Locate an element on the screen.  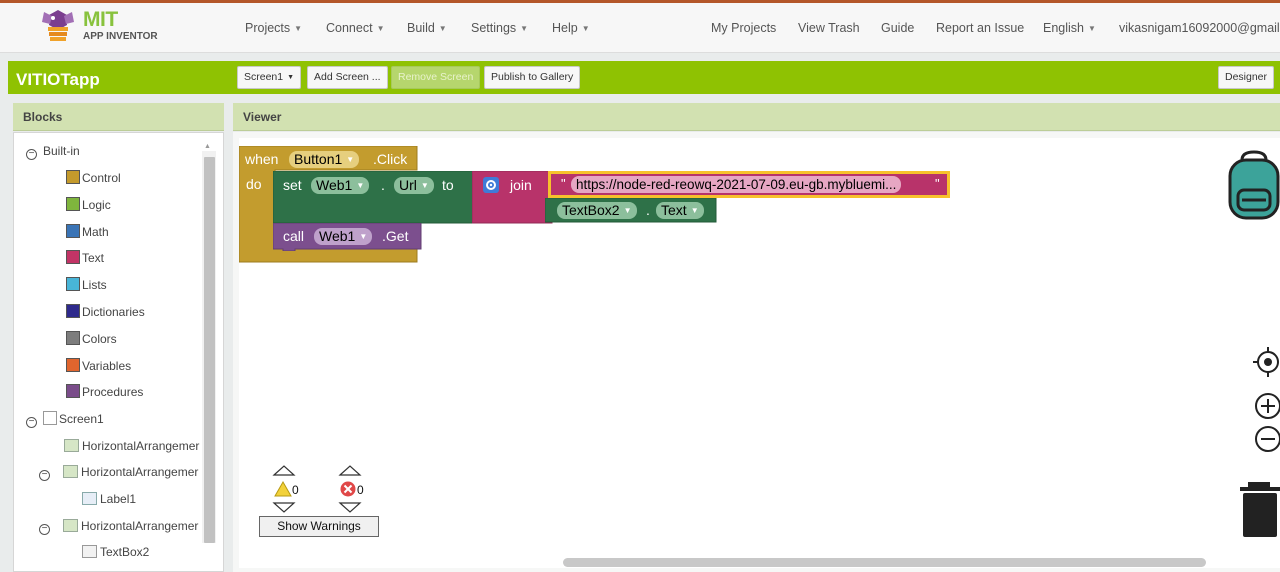
set-property-dropdown: Url ▼ is located at coordinates (414, 185).